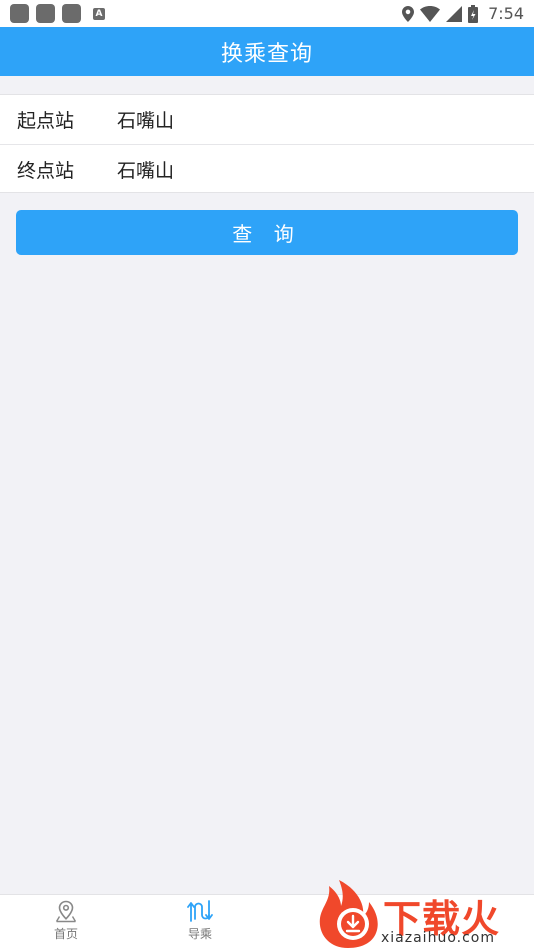  I want to click on system-icons: 7:54, so click(463, 13).